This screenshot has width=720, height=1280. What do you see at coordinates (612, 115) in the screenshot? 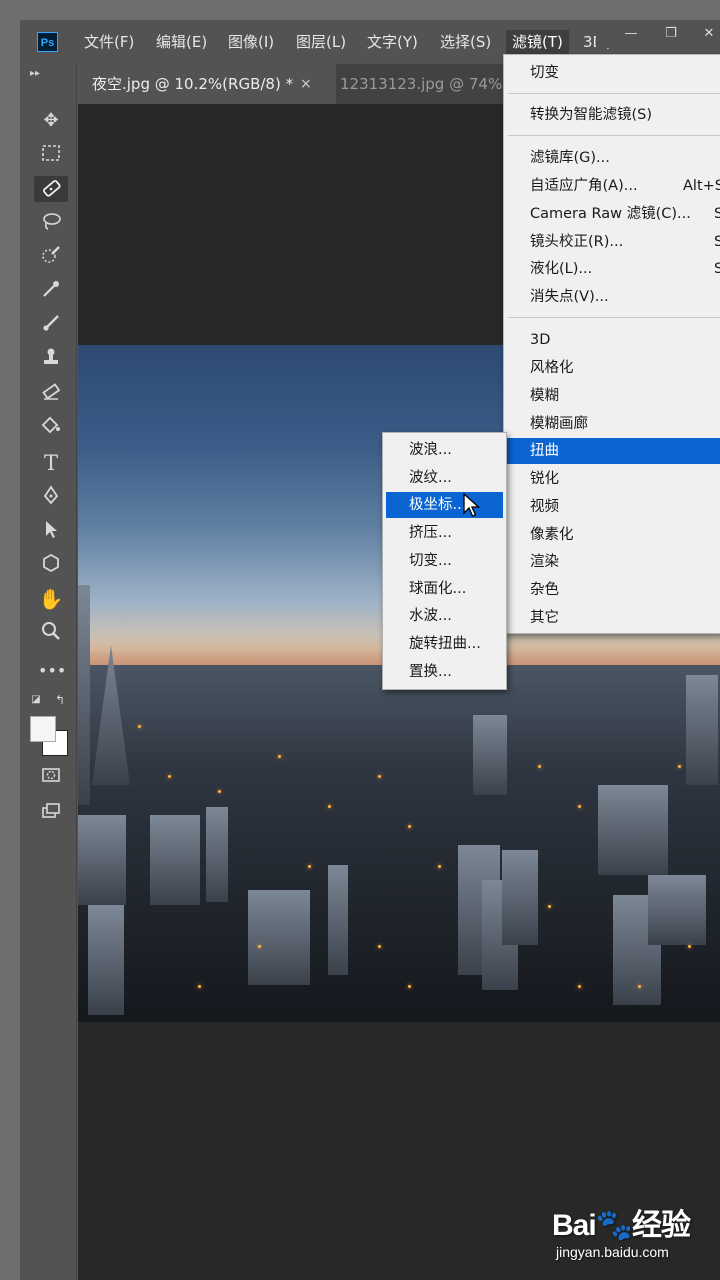
I see `menu-item-convert-smart-filter: 转换为智能滤镜(S)` at bounding box center [612, 115].